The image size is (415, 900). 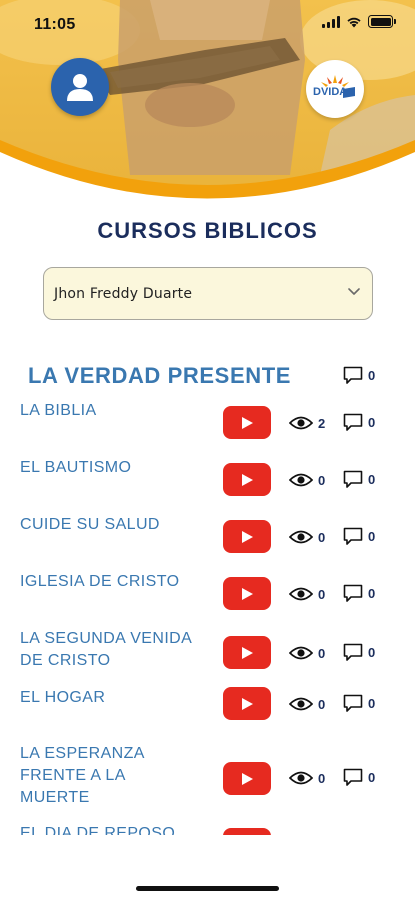 I want to click on student-select: Jhon Freddy Duarte, so click(x=208, y=293).